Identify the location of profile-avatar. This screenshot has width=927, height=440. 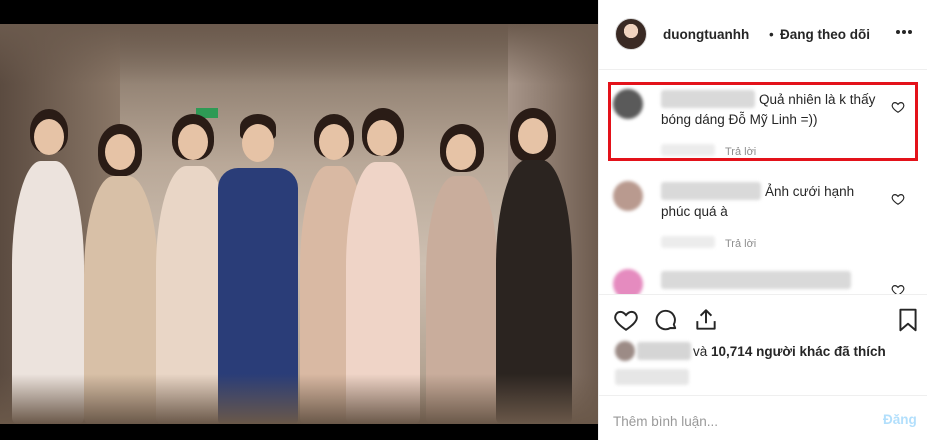
(631, 34).